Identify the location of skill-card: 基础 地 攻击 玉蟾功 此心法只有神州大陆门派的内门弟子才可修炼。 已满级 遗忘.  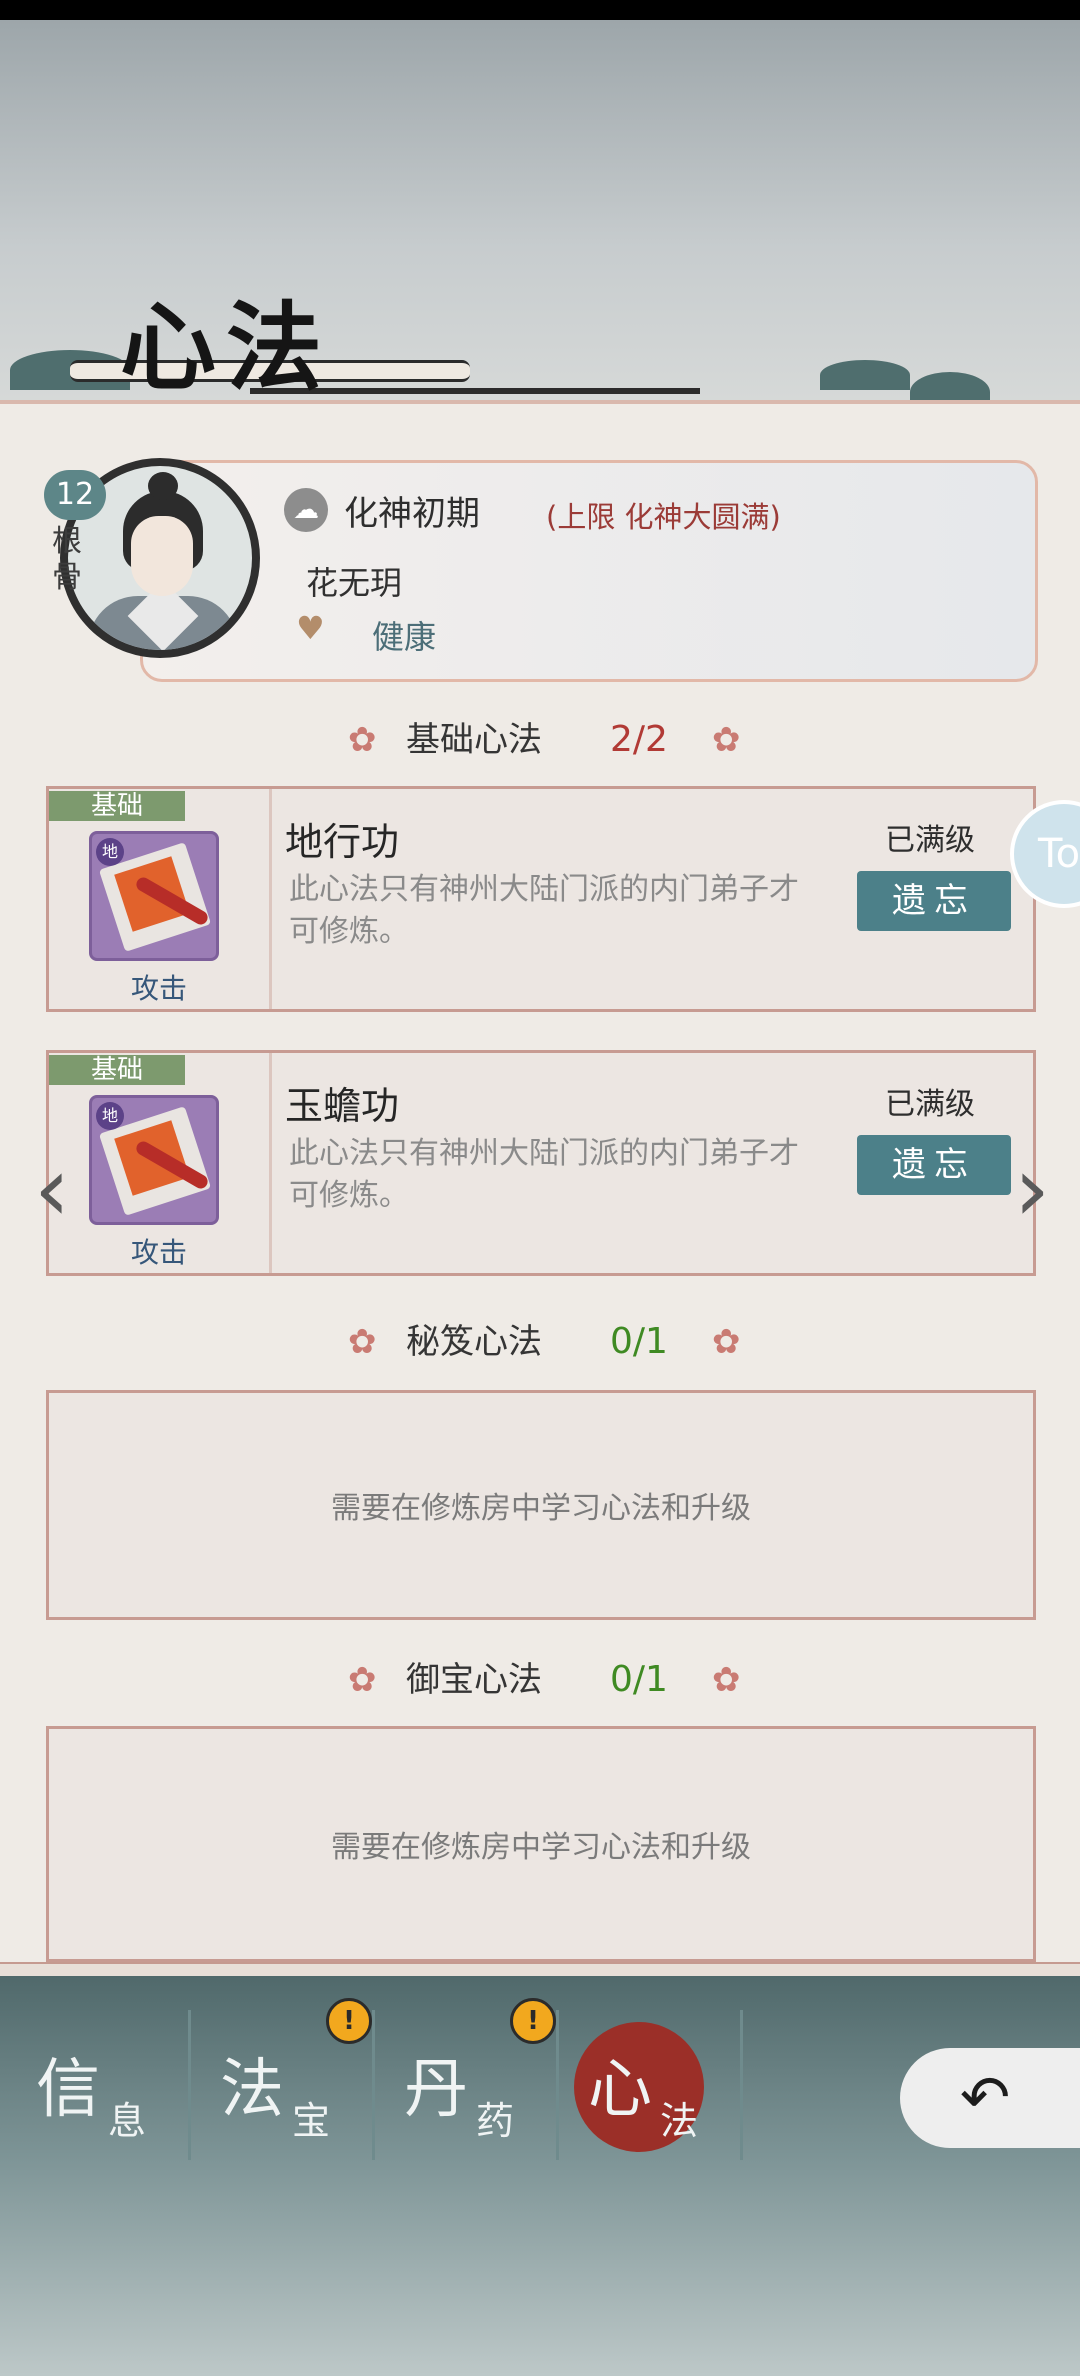
(541, 1163).